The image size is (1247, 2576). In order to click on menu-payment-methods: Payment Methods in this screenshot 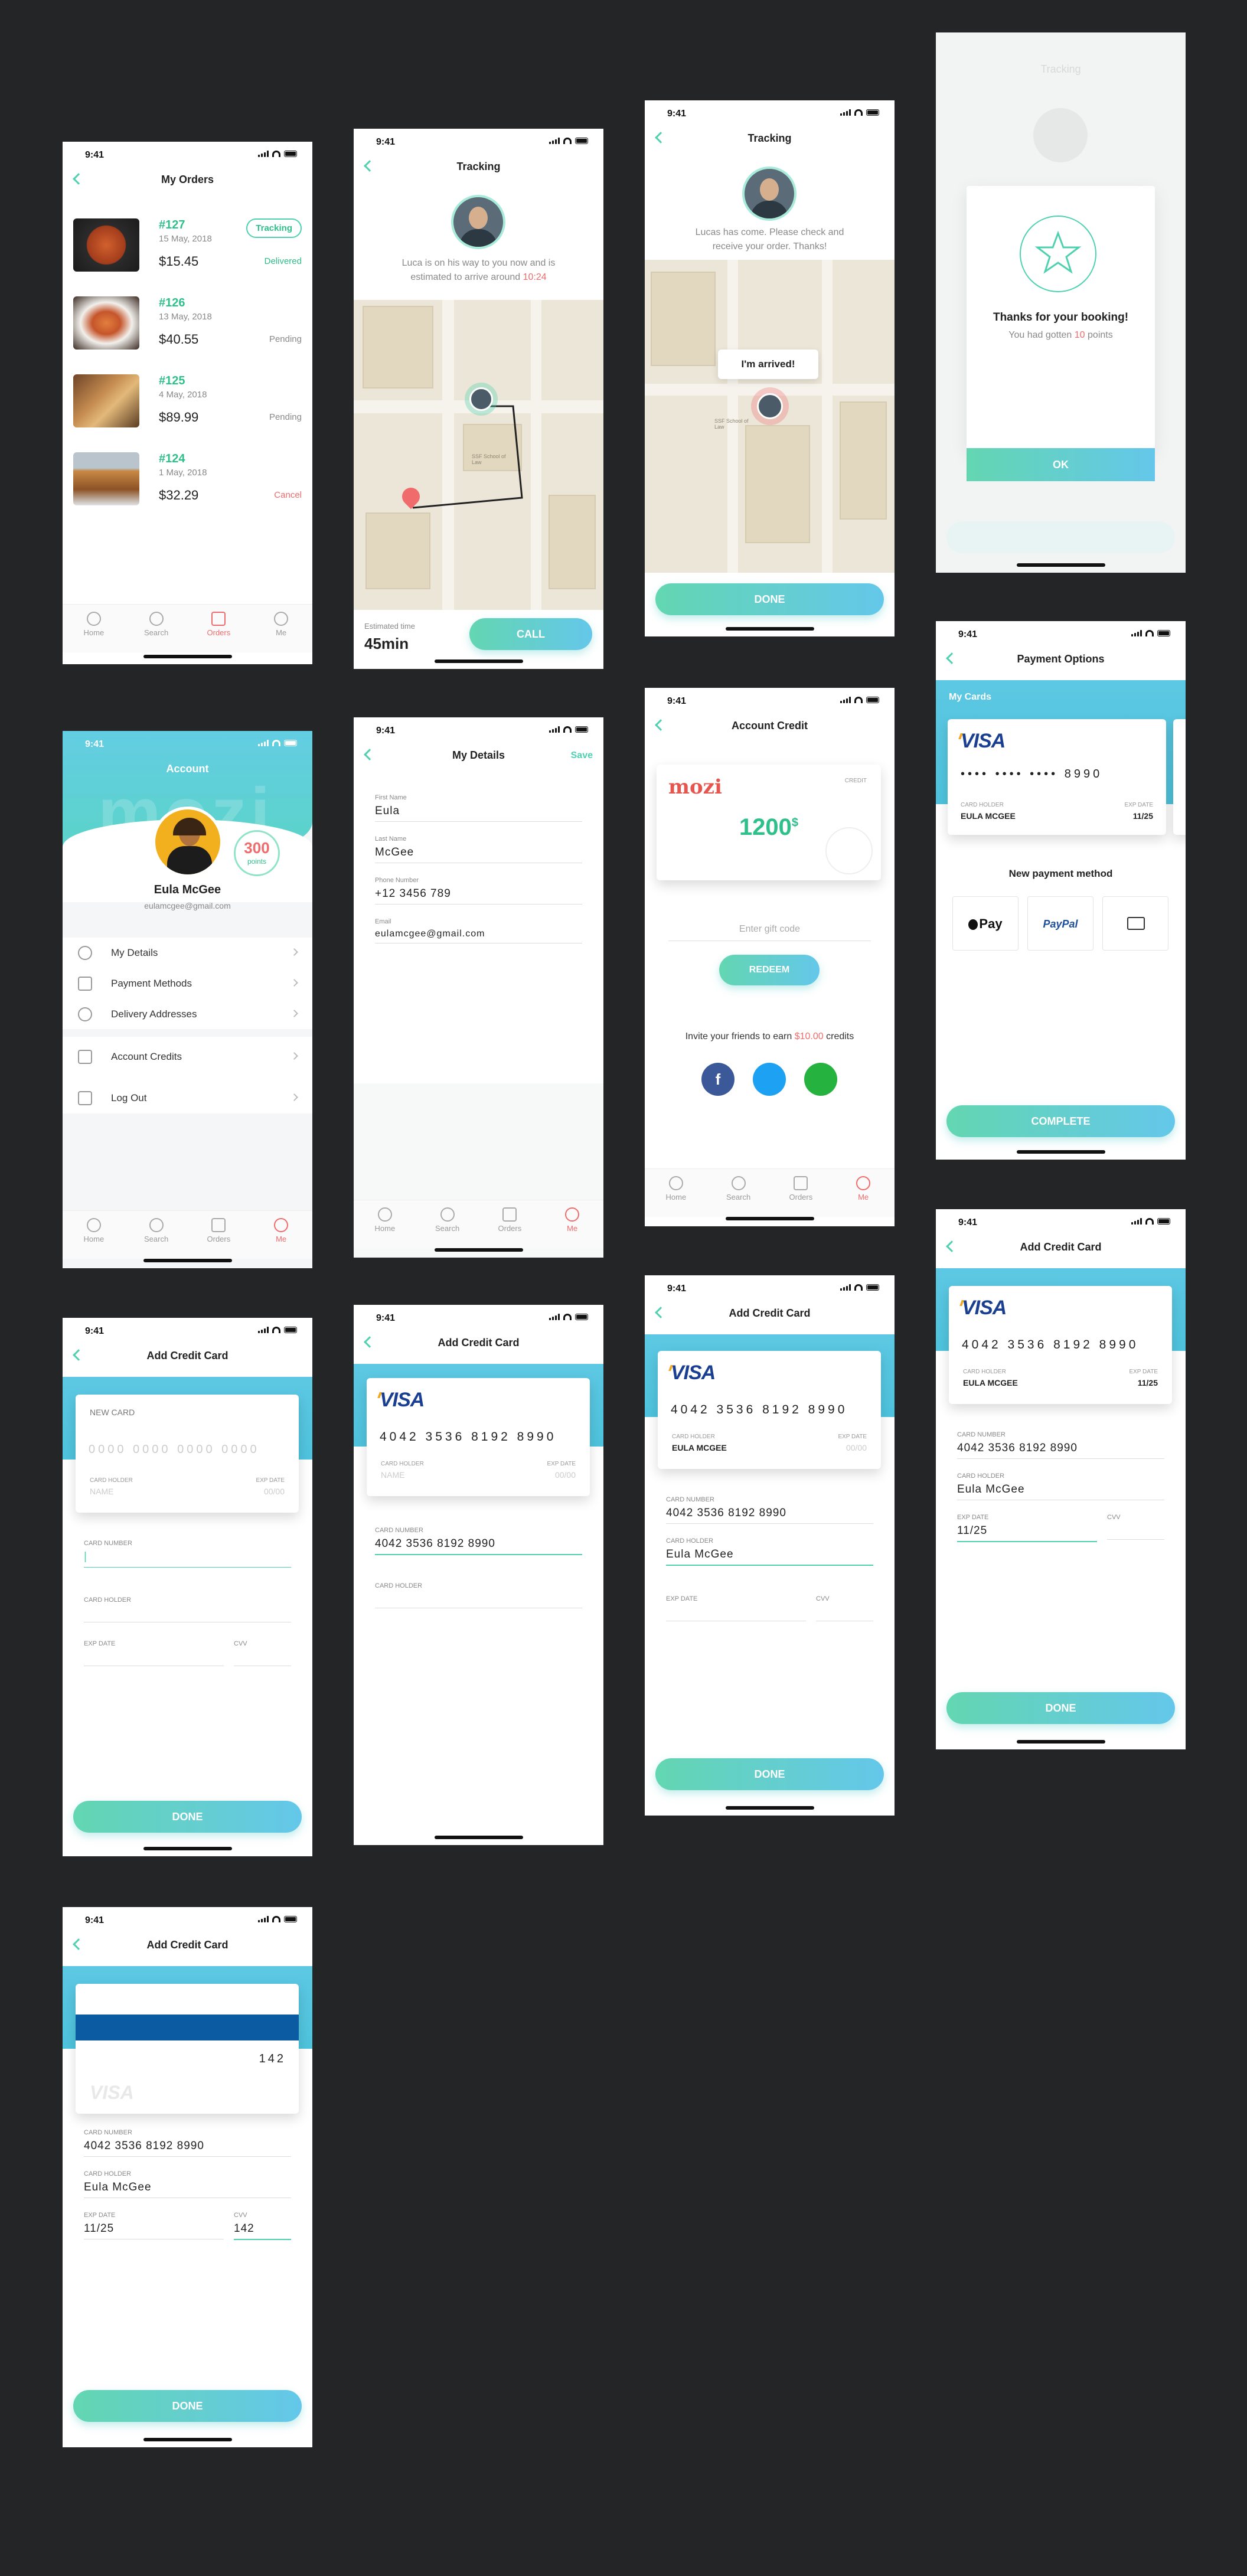, I will do `click(189, 983)`.